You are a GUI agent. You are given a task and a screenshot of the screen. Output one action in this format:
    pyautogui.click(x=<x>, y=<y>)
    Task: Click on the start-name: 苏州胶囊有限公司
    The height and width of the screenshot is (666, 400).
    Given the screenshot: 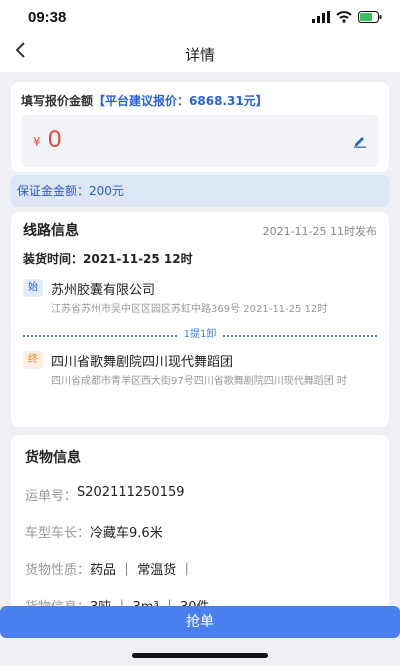 What is the action you would take?
    pyautogui.click(x=103, y=290)
    